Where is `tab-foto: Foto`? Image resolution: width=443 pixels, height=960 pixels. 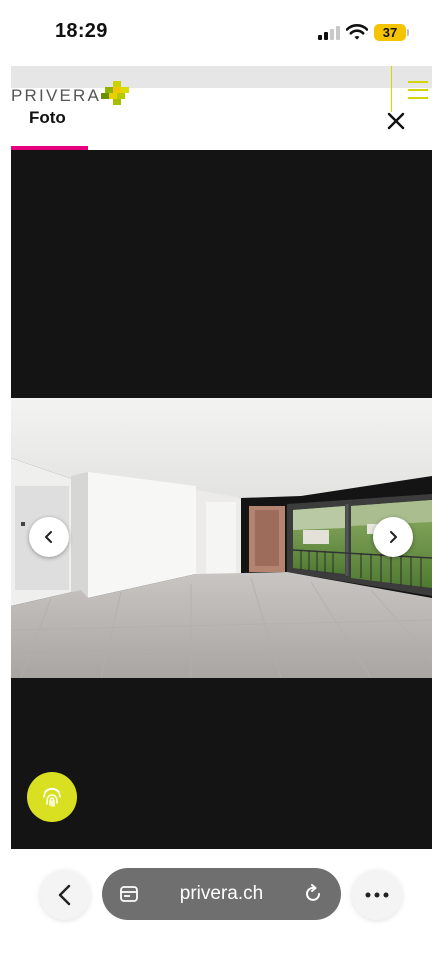 tab-foto: Foto is located at coordinates (47, 118).